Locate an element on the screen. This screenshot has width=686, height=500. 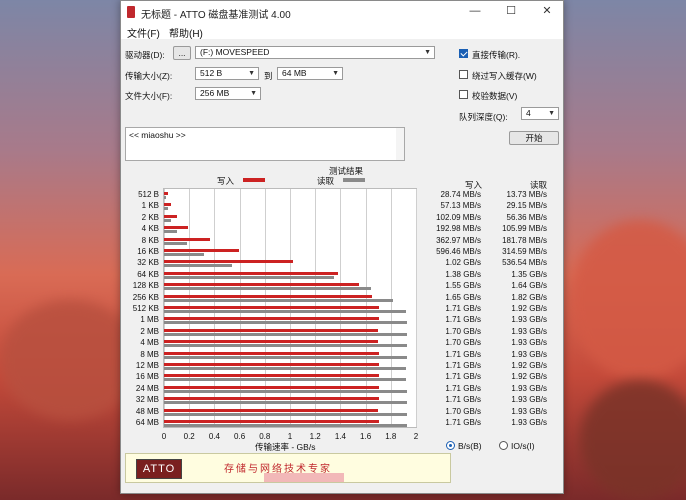
verify-data-label: 校验数据(V) is located at coordinates (495, 96).